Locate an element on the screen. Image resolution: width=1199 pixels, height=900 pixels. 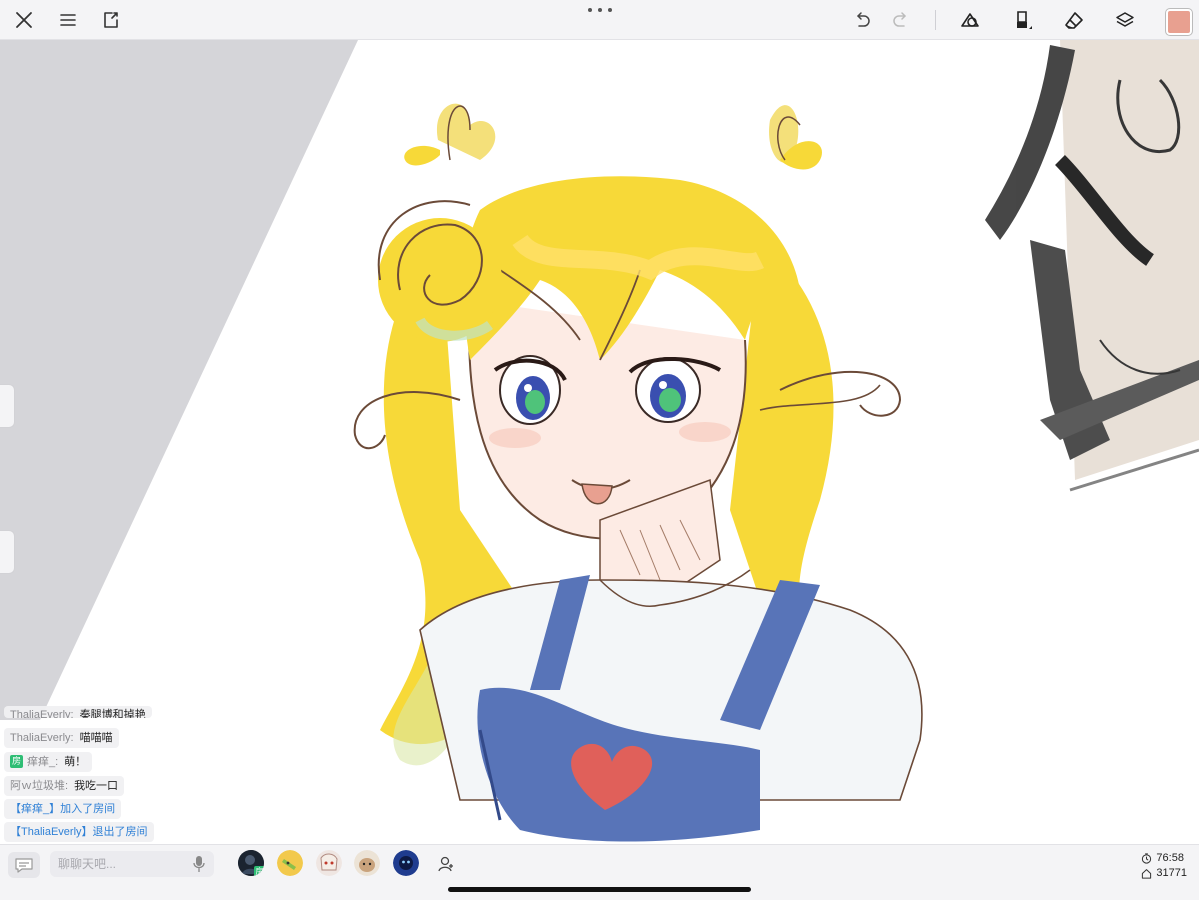
participant-avatar: 房 is located at coordinates (251, 863).